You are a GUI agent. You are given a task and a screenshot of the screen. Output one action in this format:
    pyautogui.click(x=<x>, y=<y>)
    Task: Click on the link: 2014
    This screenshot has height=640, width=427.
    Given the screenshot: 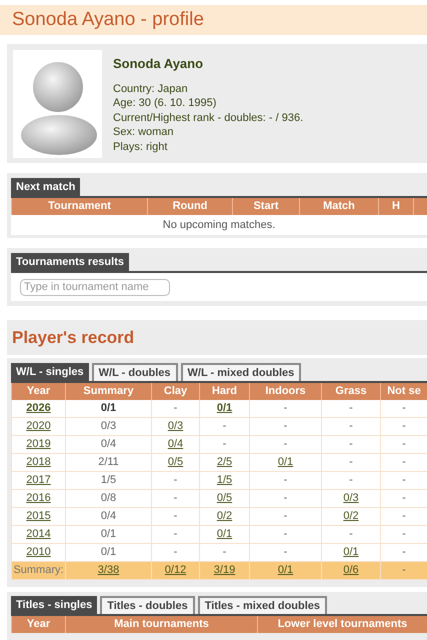 What is the action you would take?
    pyautogui.click(x=38, y=534)
    